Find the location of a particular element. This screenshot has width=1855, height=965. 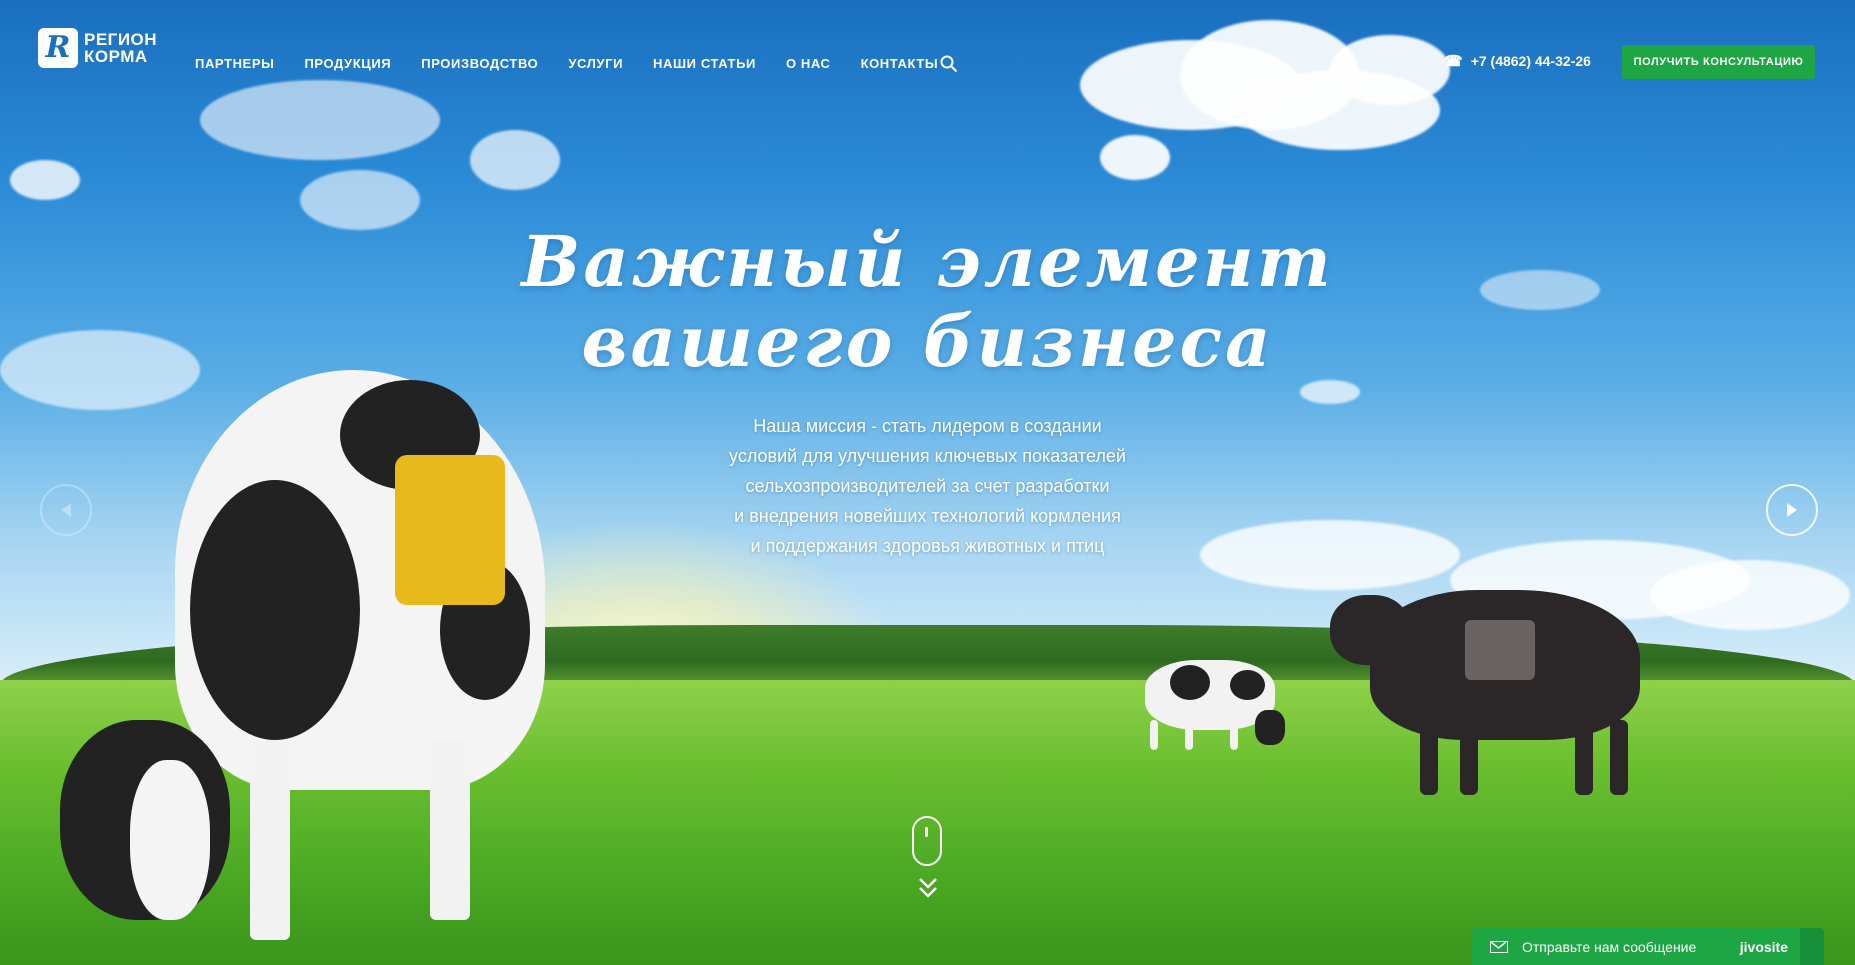

logo-text: РЕГИОН КОРМА is located at coordinates (120, 48).